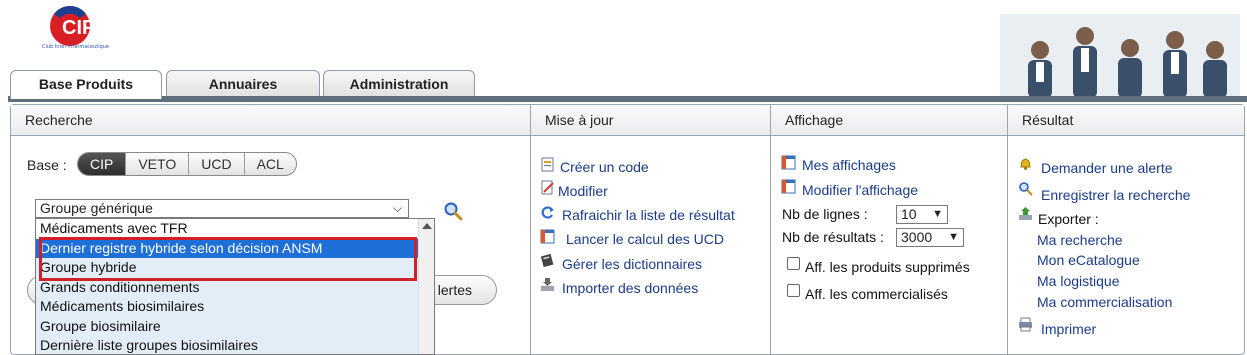  What do you see at coordinates (547, 187) in the screenshot?
I see `edit-document-icon` at bounding box center [547, 187].